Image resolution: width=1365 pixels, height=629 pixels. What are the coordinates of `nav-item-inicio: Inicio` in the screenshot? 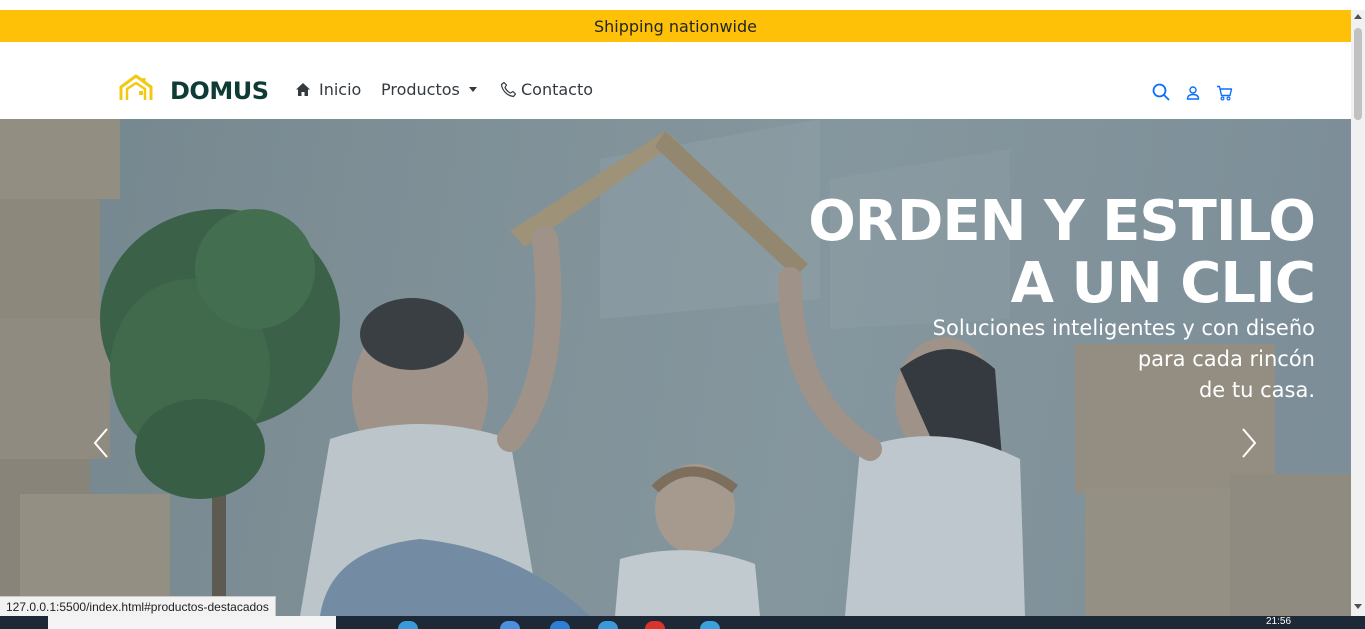 It's located at (328, 89).